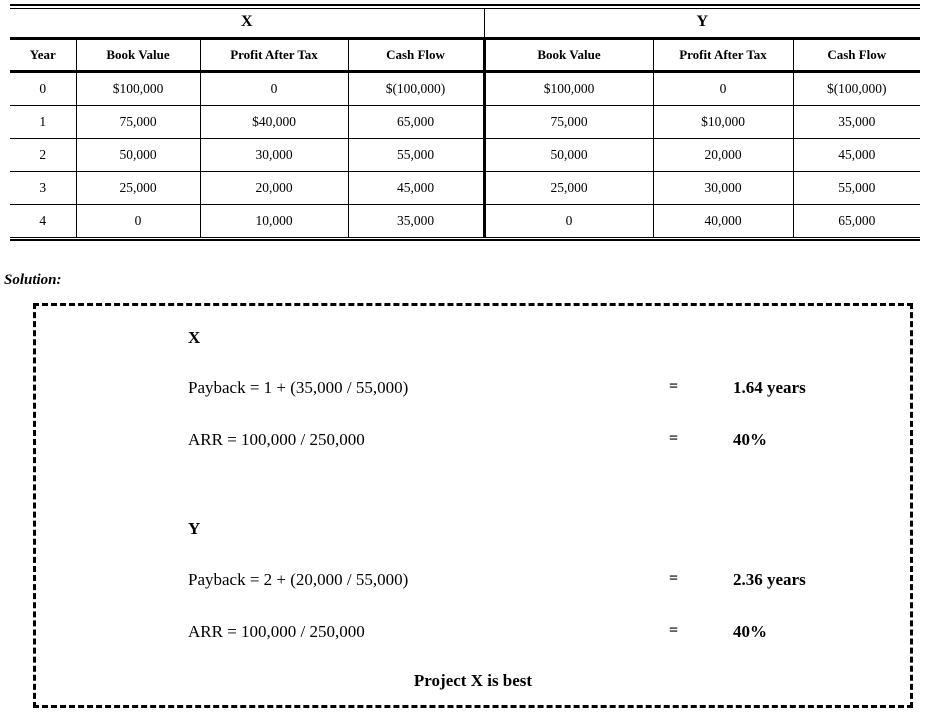 The image size is (927, 722). Describe the element at coordinates (137, 155) in the screenshot. I see `cell-book-value-x: 50,000` at that location.